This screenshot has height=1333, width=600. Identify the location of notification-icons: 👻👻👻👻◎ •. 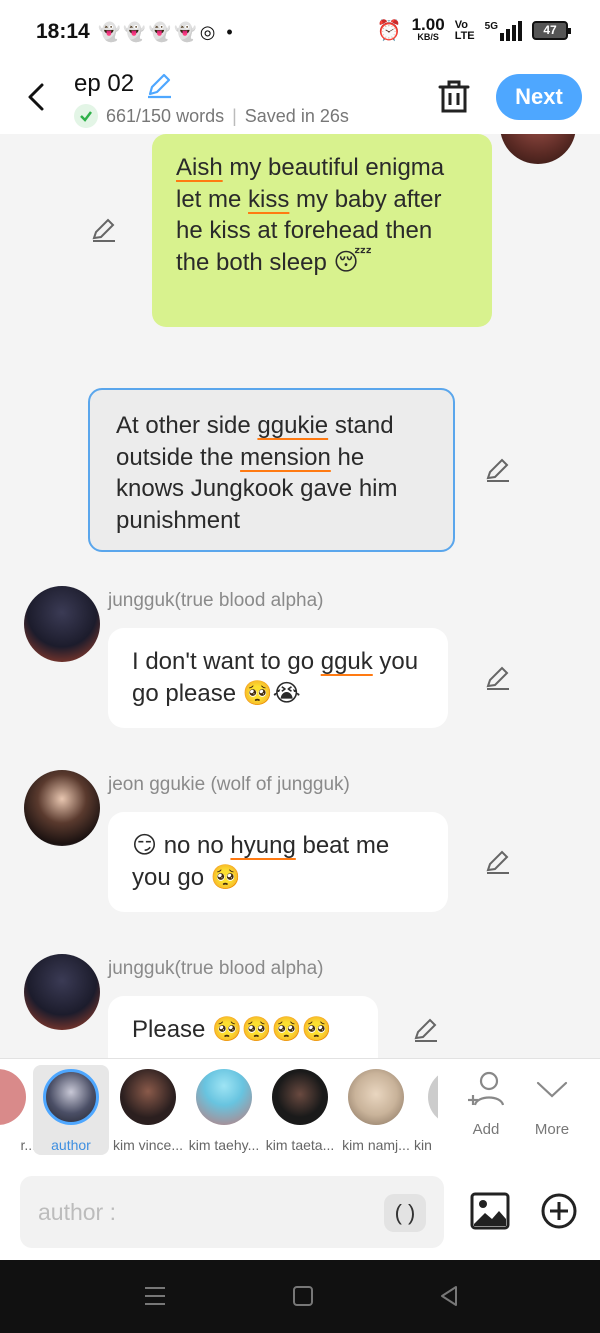
(167, 32).